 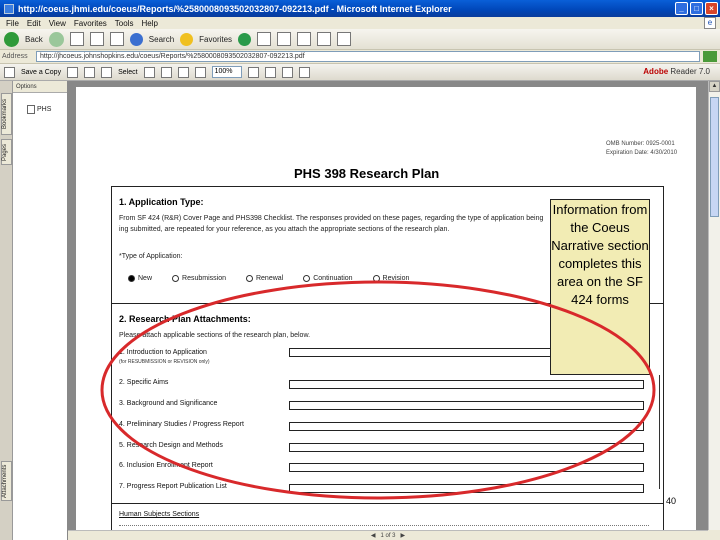 What do you see at coordinates (166, 465) in the screenshot?
I see `attachment-label-inclusion-enrollment: 6. Inclusion Enrollment Report` at bounding box center [166, 465].